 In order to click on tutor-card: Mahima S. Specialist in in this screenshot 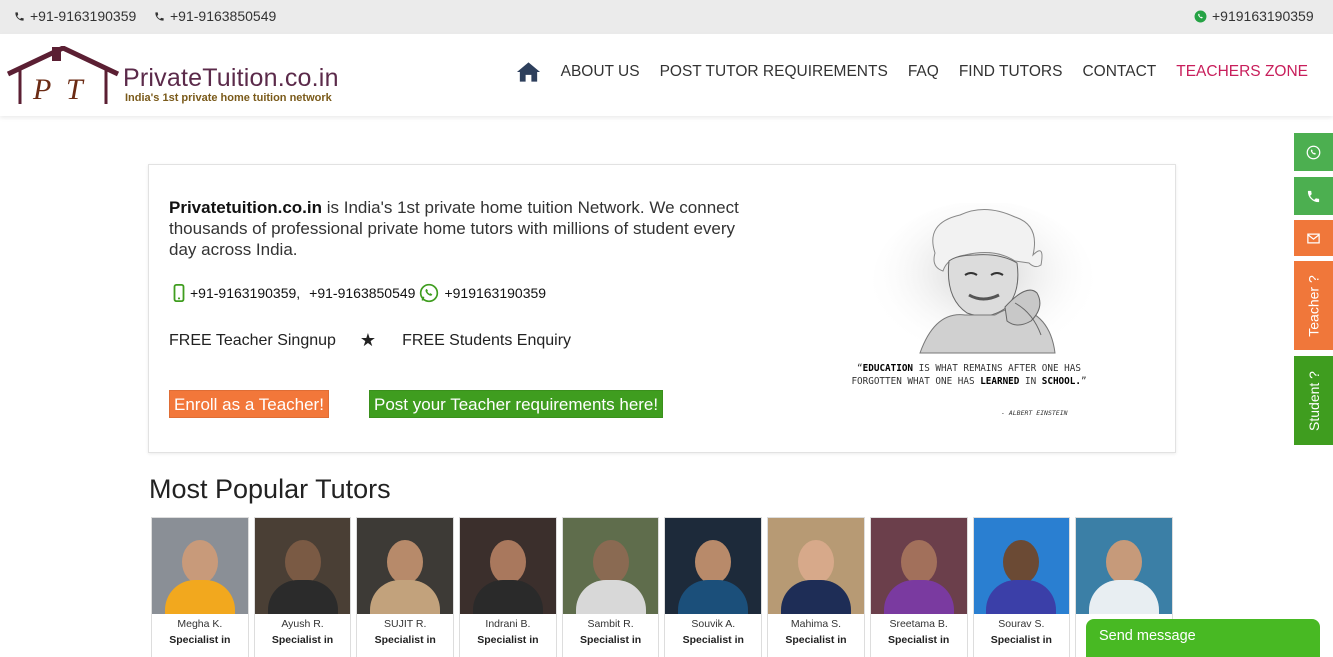, I will do `click(816, 587)`.